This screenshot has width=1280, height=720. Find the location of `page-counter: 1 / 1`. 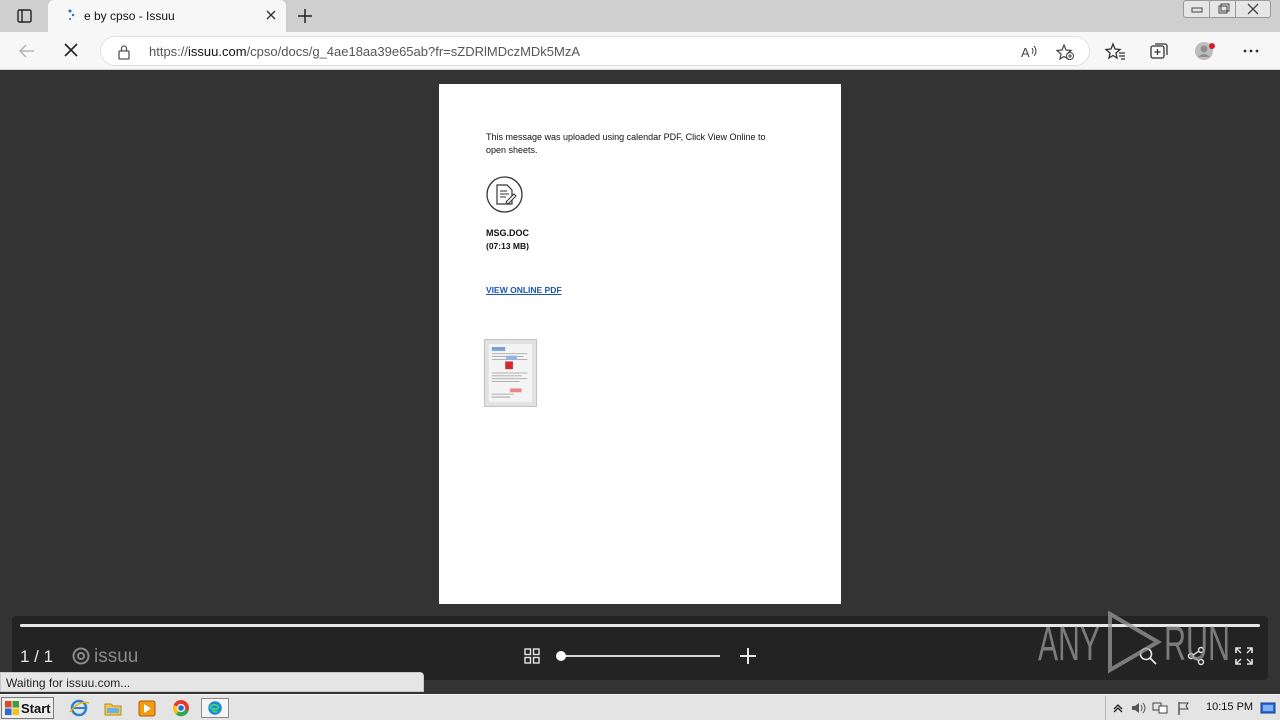

page-counter: 1 / 1 is located at coordinates (37, 656).